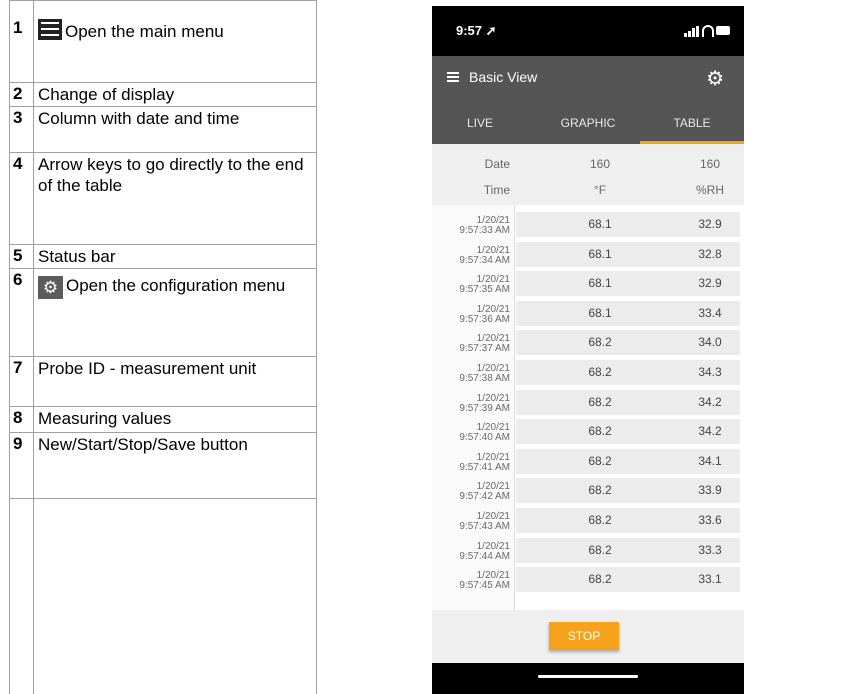  Describe the element at coordinates (484, 467) in the screenshot. I see `row-time: 9:57:41 AM` at that location.